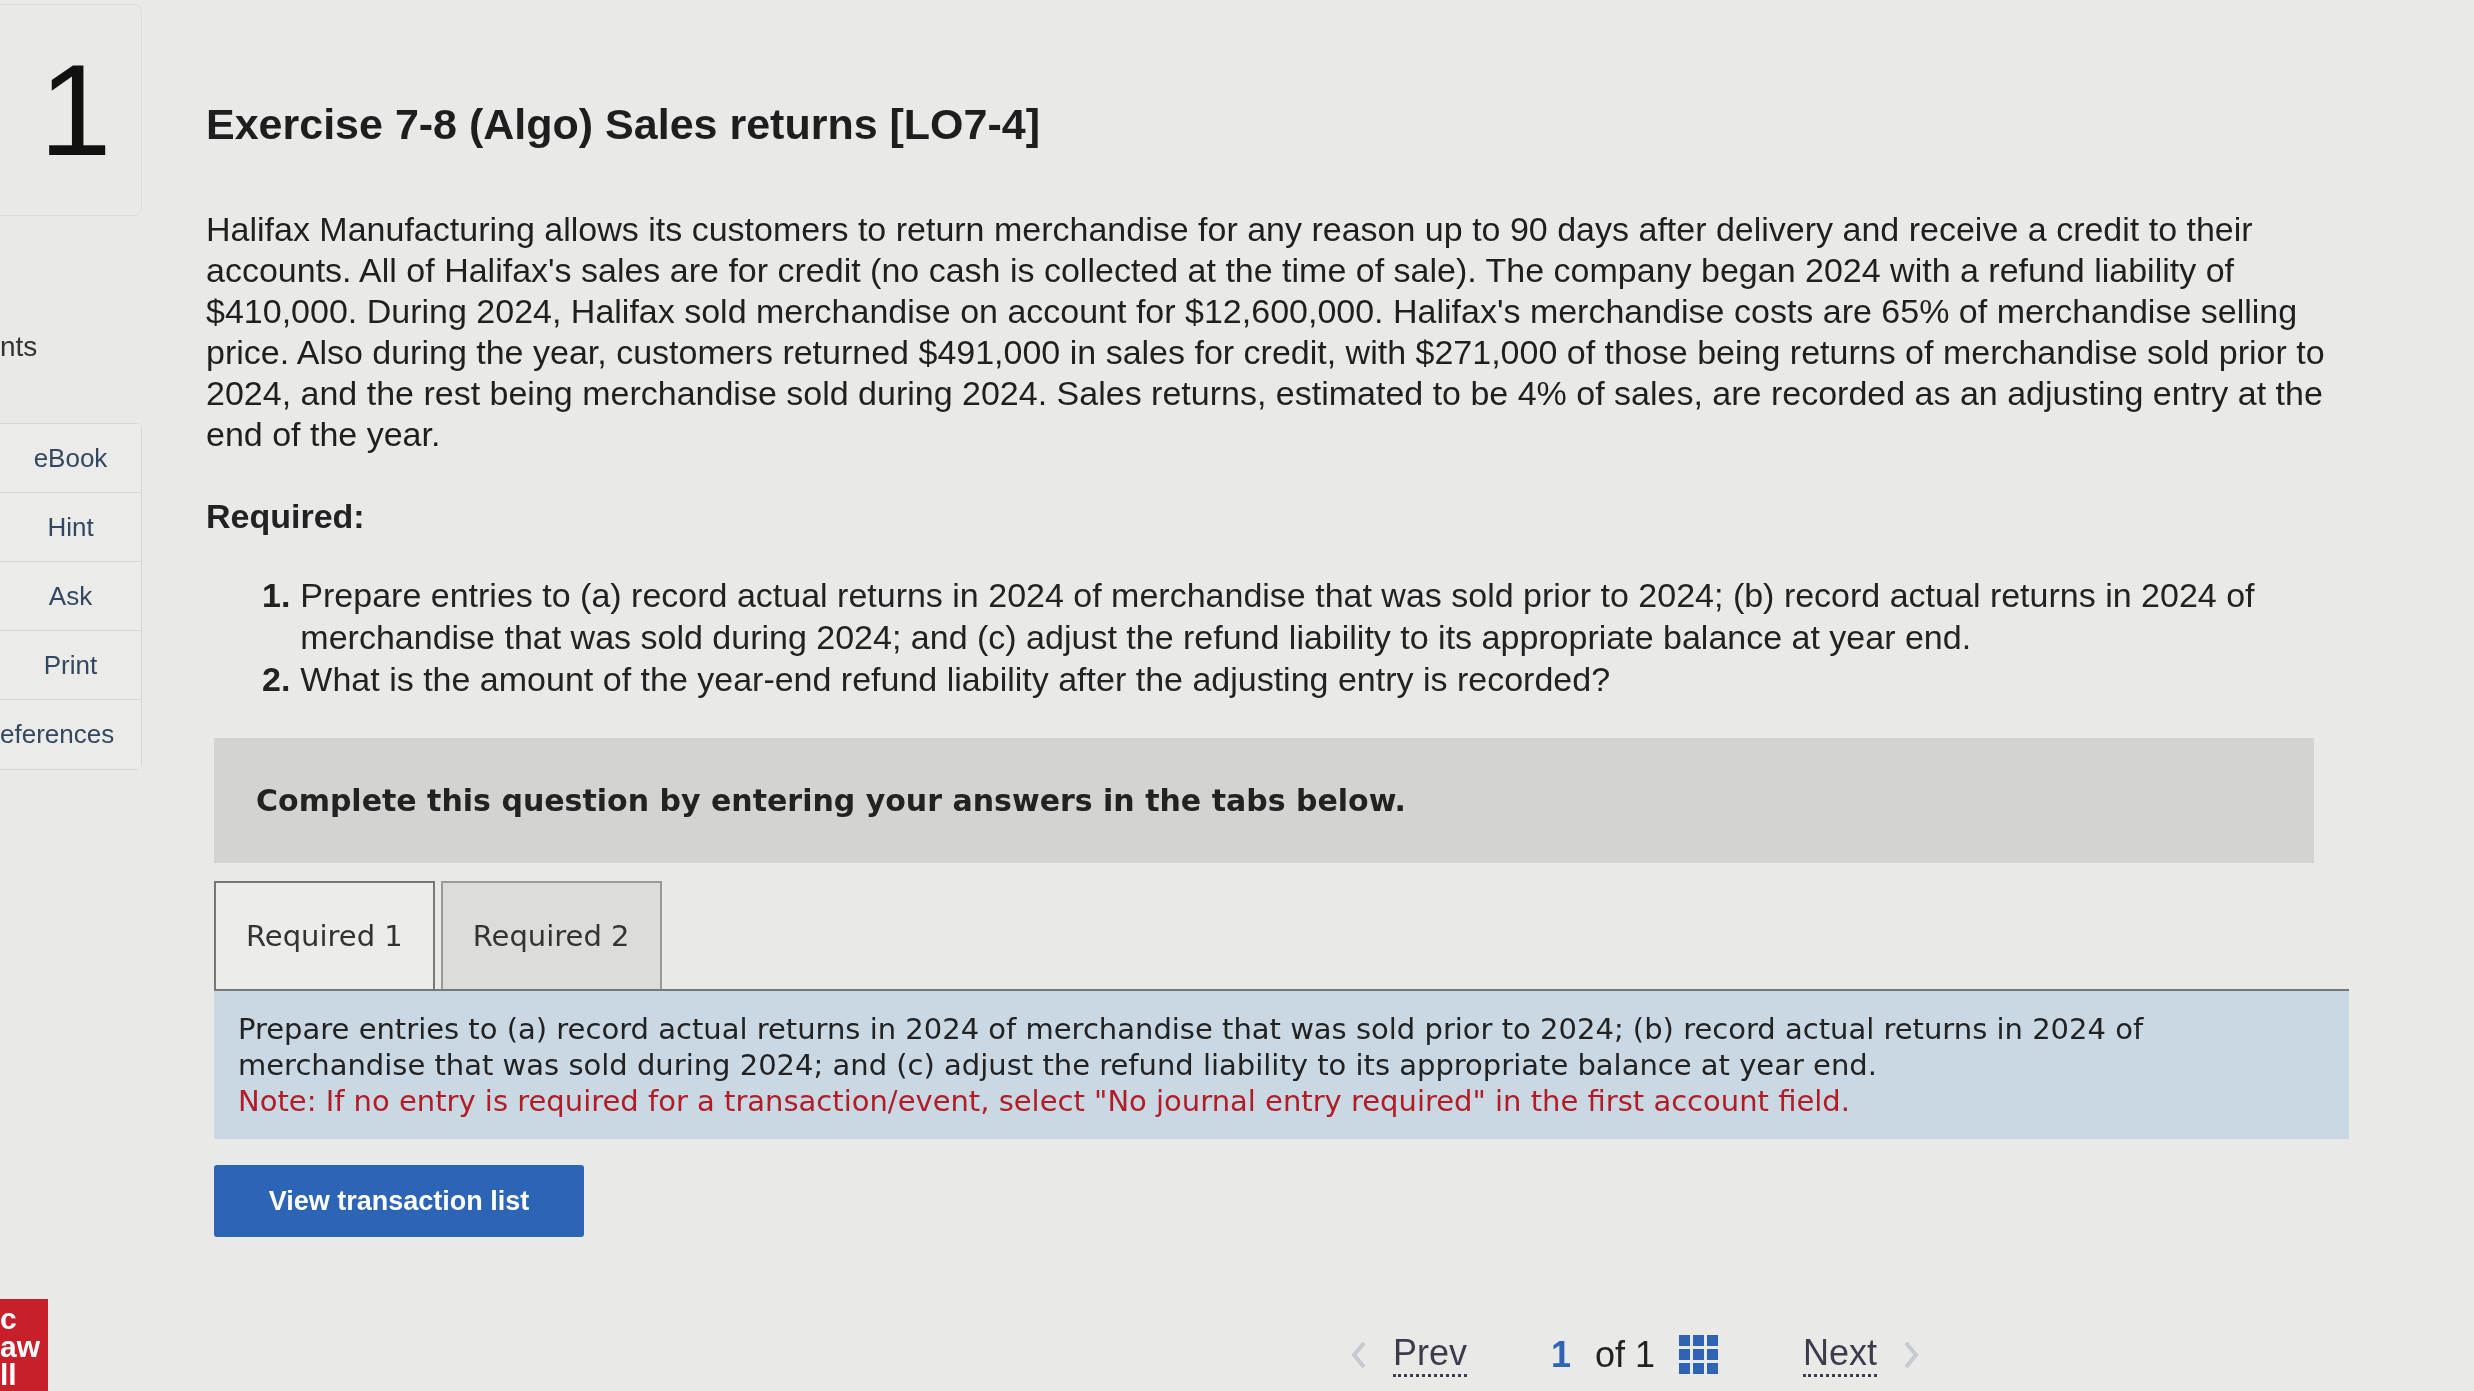  Describe the element at coordinates (24, 1345) in the screenshot. I see `publisher-logo: c aw ll` at that location.